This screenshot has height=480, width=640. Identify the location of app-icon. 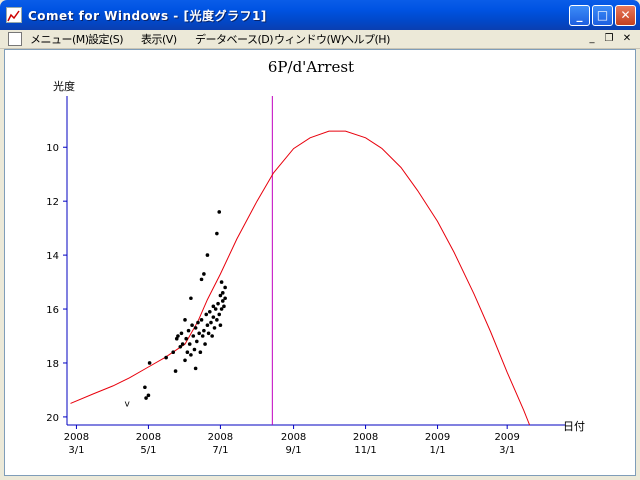
(14, 15).